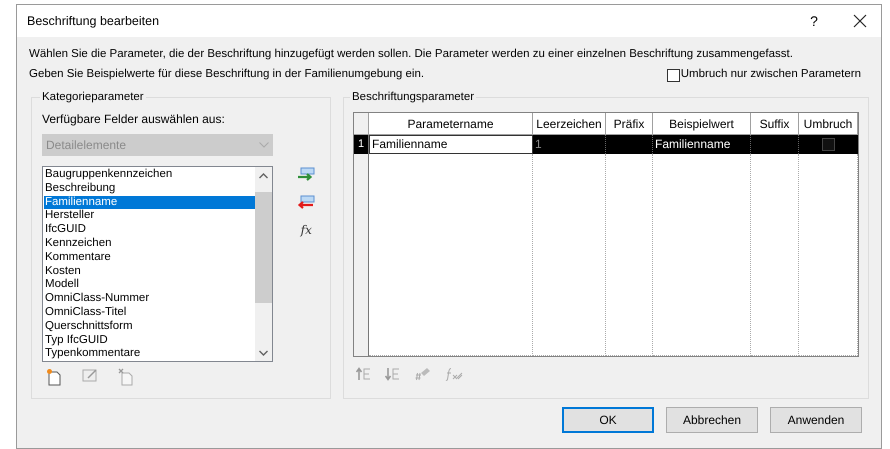  I want to click on column-header: Leerzeichen, so click(569, 123).